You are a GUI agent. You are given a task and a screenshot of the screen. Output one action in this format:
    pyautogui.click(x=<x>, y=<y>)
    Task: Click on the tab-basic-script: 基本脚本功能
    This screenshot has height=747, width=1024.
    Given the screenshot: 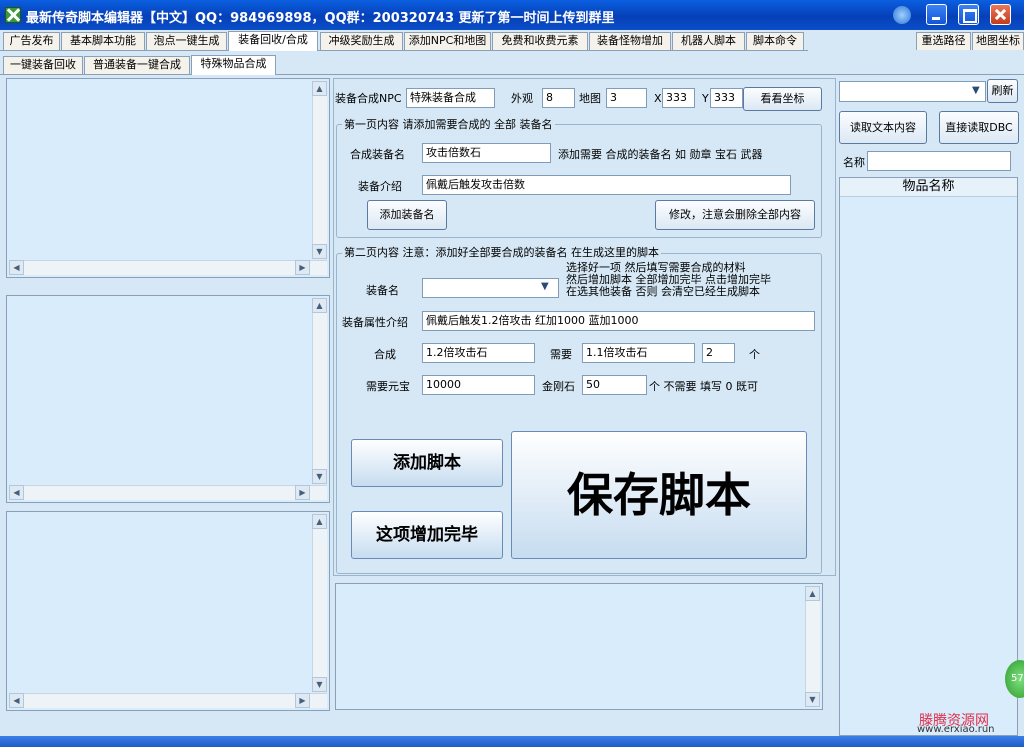 What is the action you would take?
    pyautogui.click(x=103, y=41)
    